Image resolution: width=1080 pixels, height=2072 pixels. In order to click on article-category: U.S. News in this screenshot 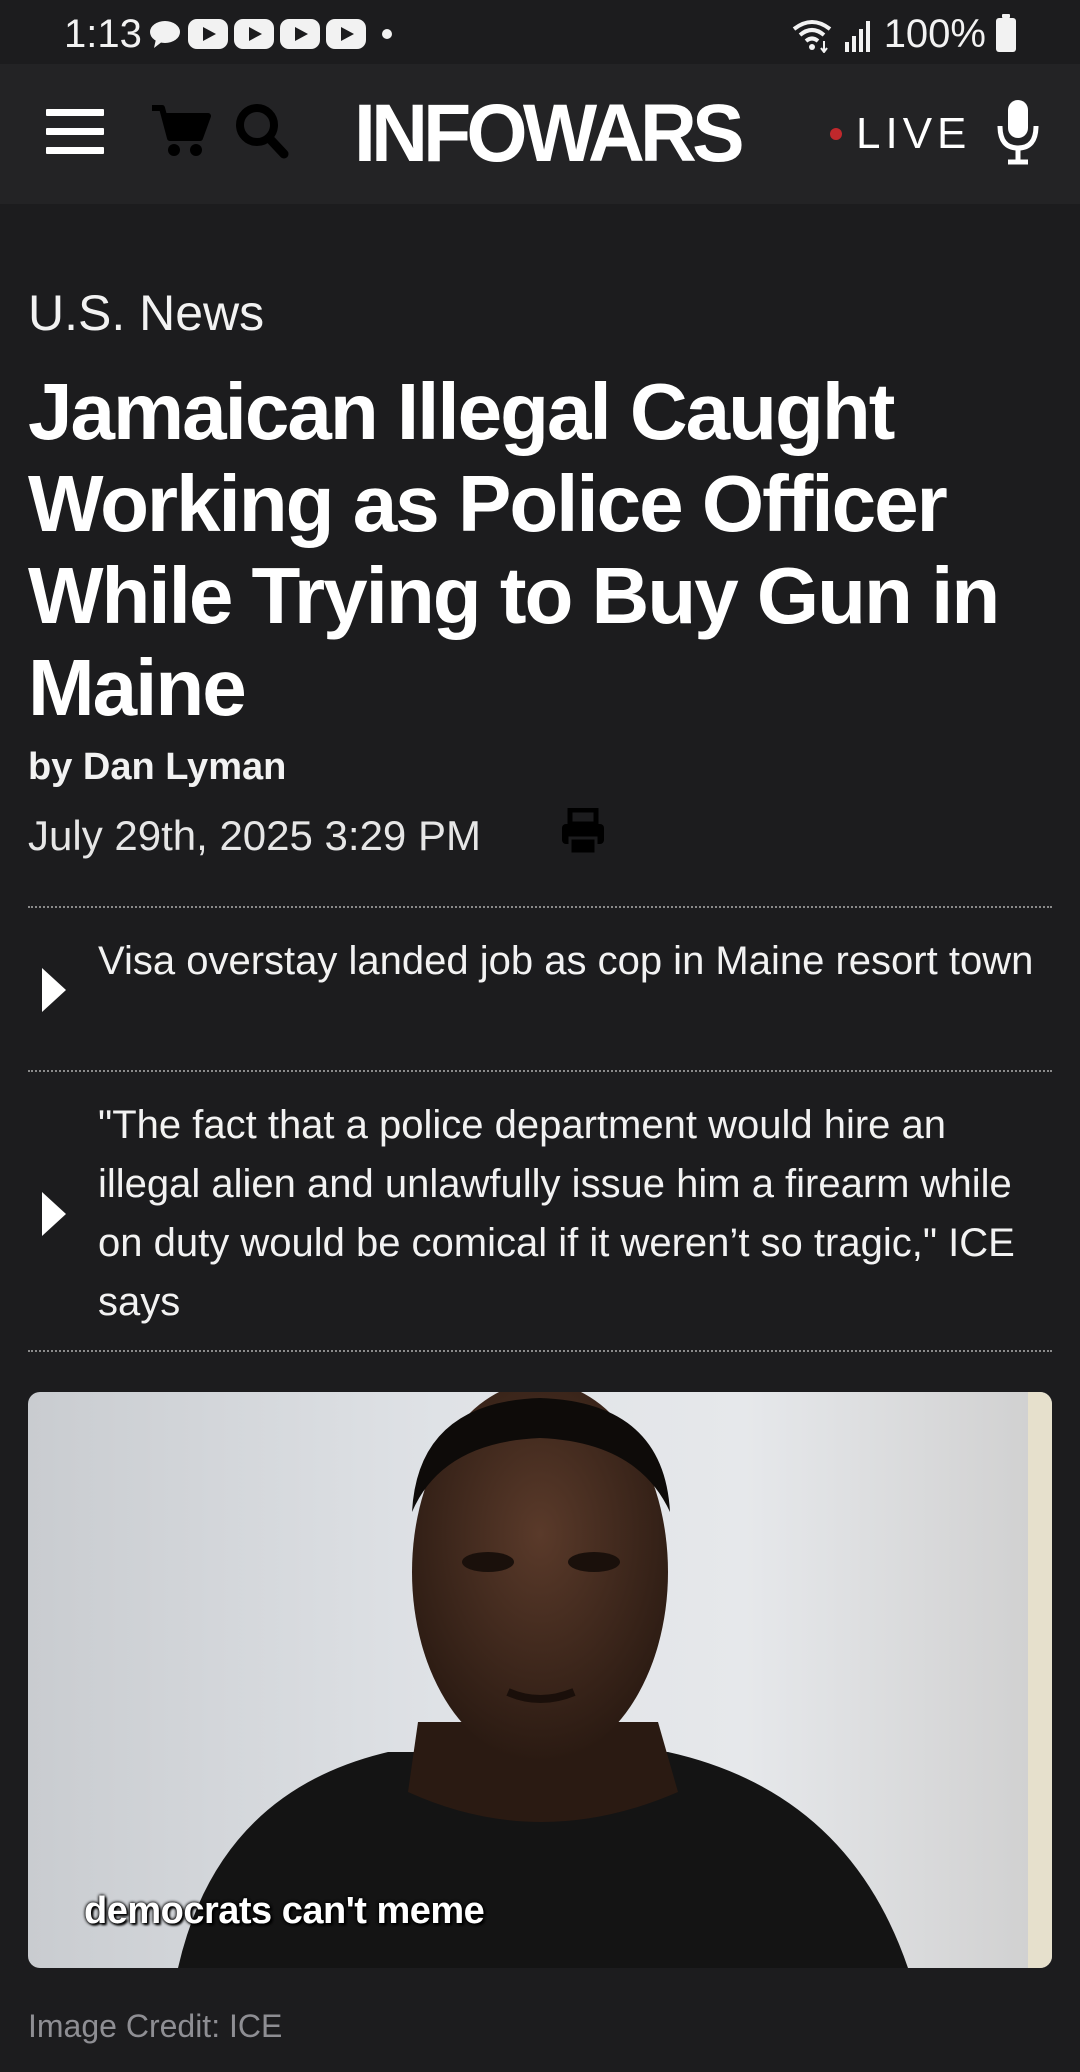, I will do `click(146, 313)`.